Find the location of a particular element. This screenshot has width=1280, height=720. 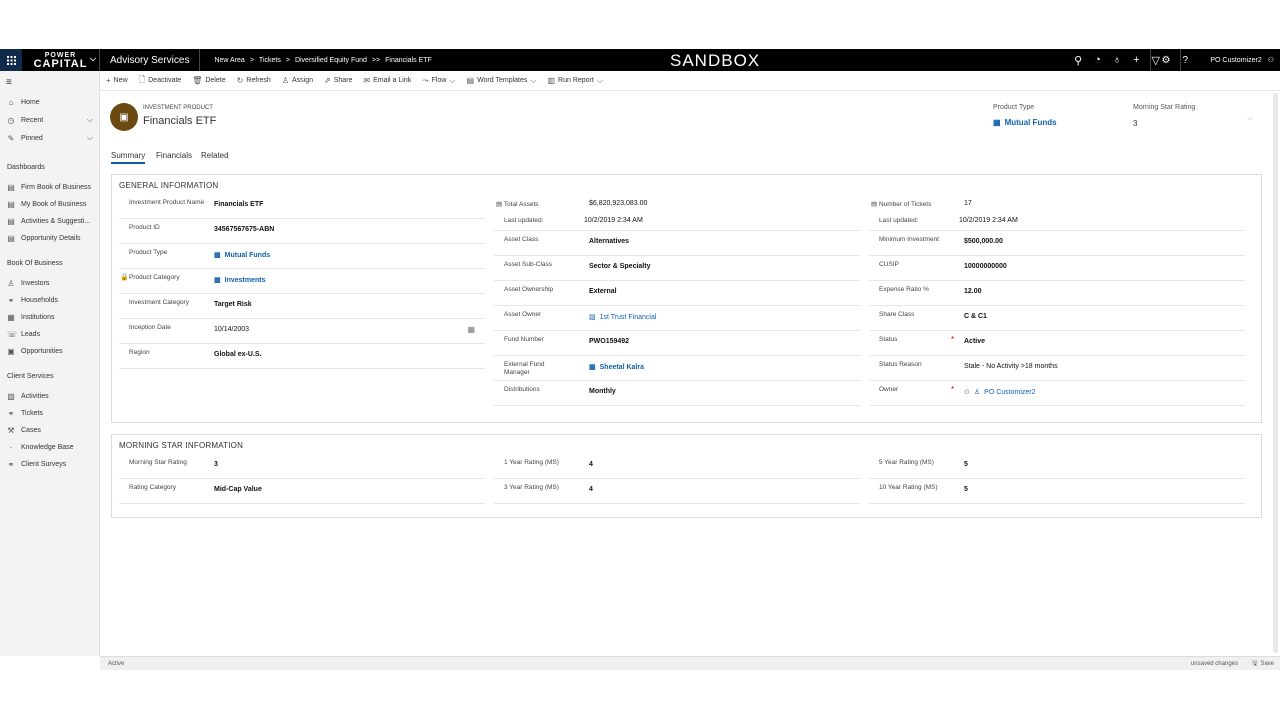

field-rating-category: Rating Category Mid-Cap Value is located at coordinates (302, 492).